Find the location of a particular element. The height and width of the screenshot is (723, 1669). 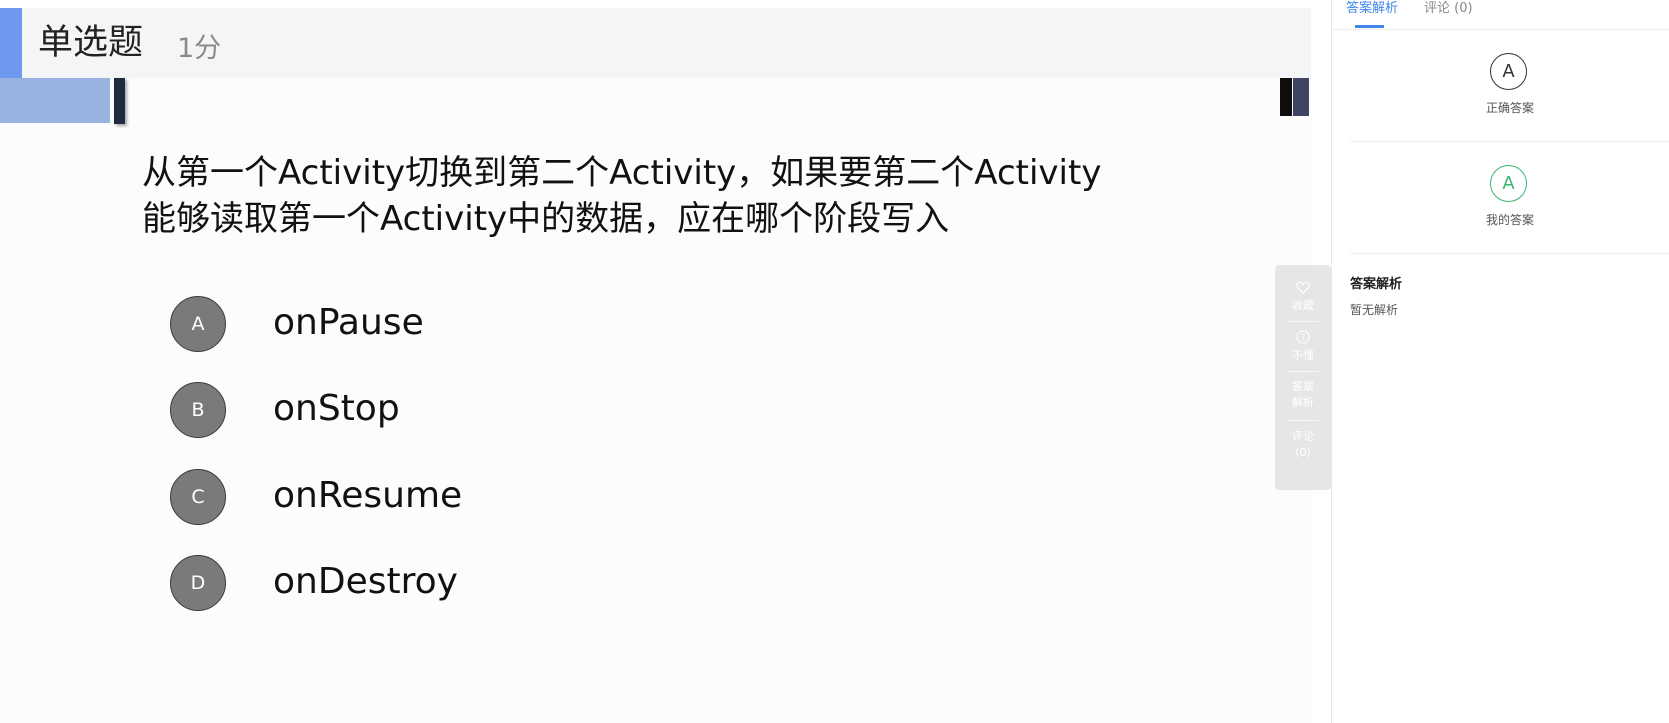

active-tab-indicator is located at coordinates (1369, 26).